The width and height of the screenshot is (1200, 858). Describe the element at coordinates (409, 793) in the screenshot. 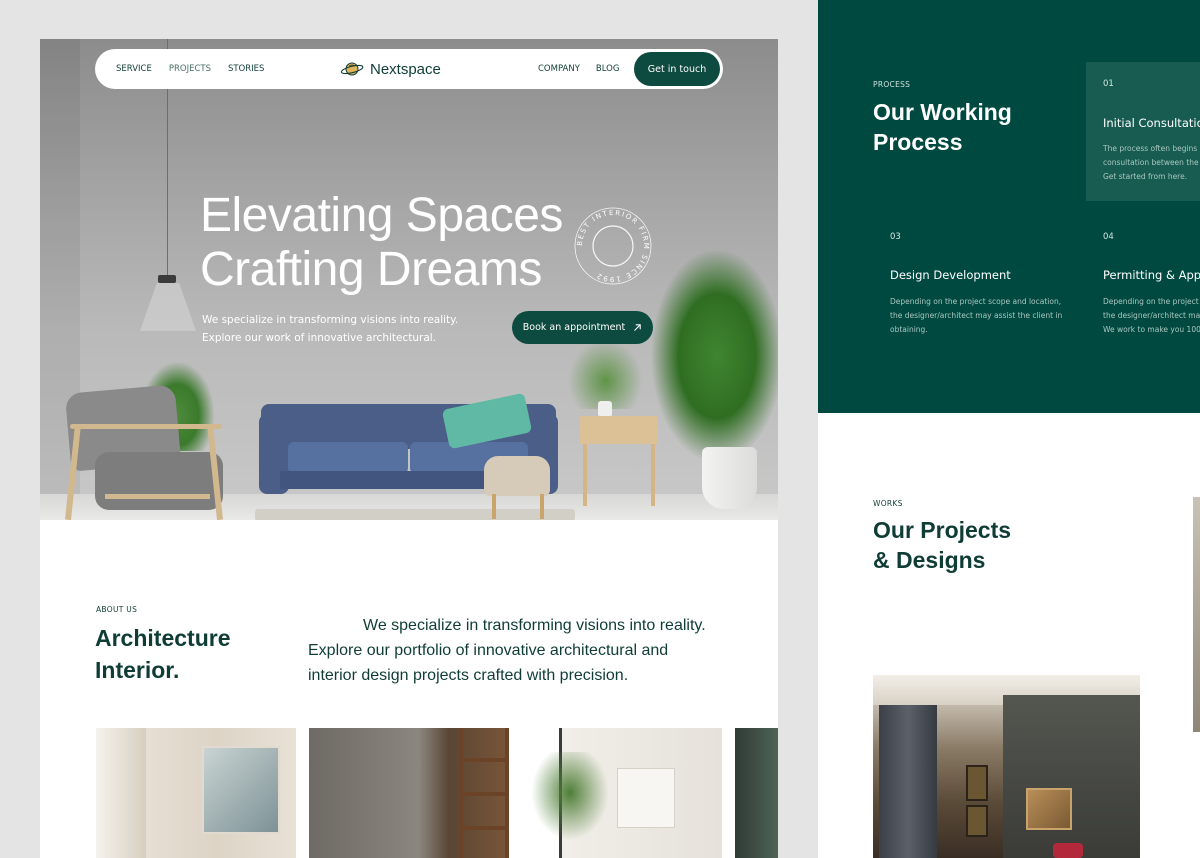

I see `gallery-image-concrete-room` at that location.